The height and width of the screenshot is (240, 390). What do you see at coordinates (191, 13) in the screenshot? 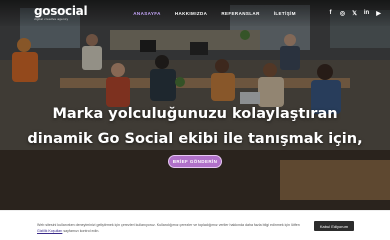
I see `nav-item-hakkimizda: HAKKIMIZDA` at bounding box center [191, 13].